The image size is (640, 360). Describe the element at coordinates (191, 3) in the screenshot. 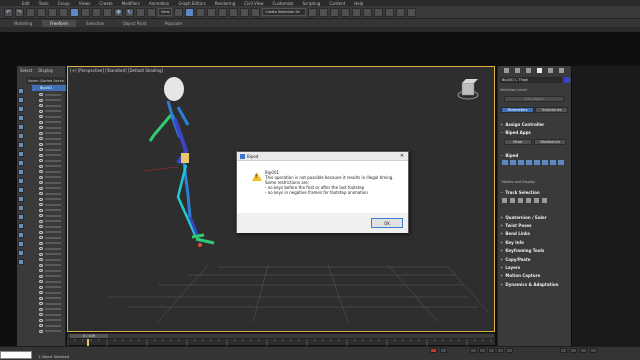

I see `menu-graph-editors: Graph Editors` at that location.